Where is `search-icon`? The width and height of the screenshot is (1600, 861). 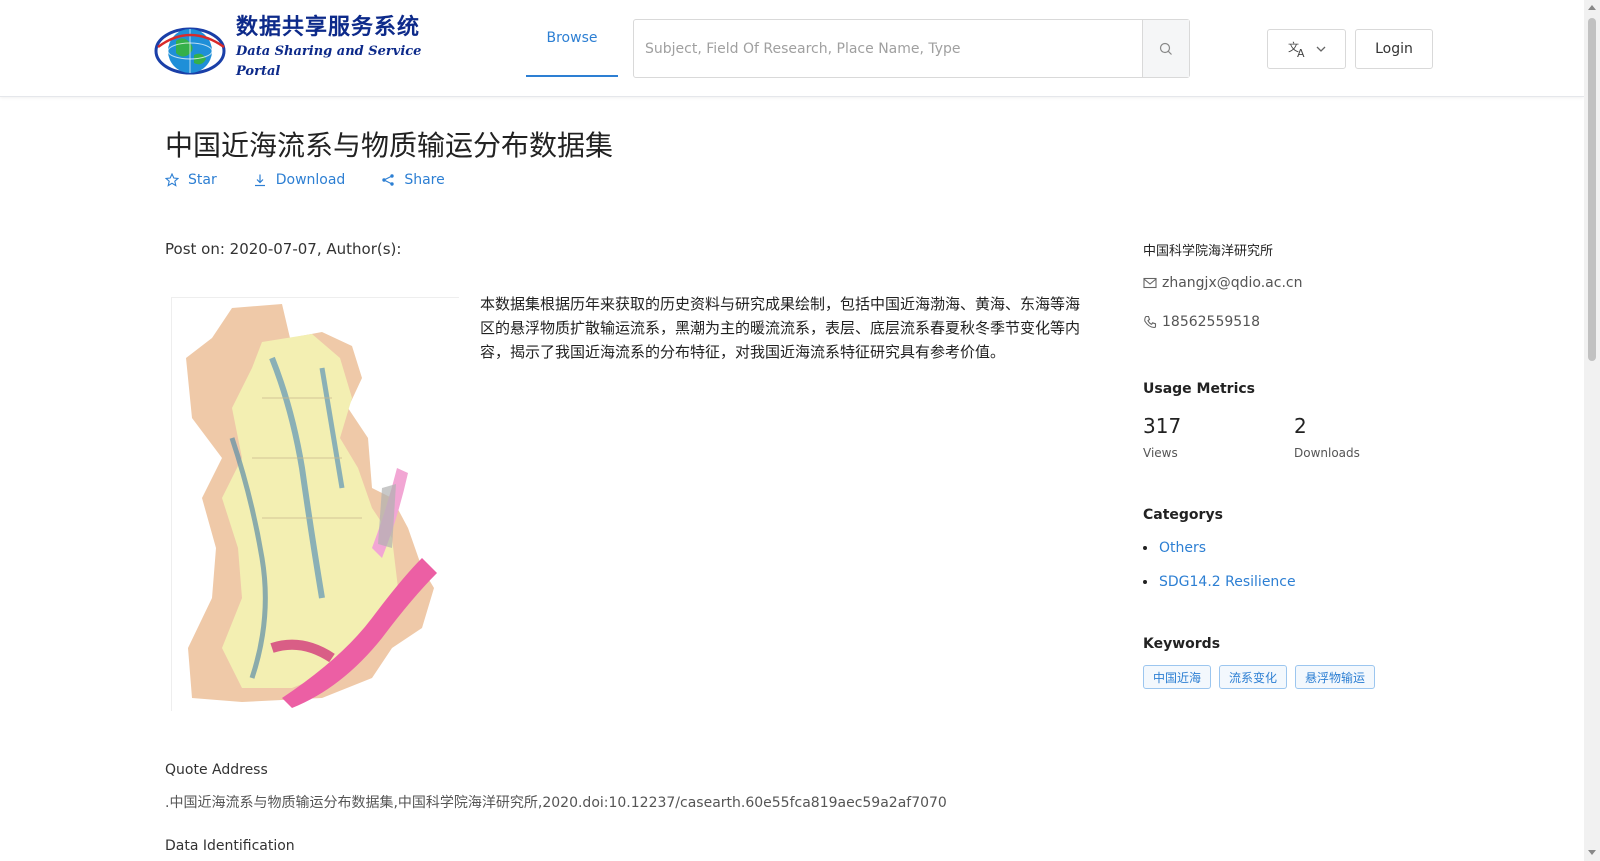
search-icon is located at coordinates (1165, 48).